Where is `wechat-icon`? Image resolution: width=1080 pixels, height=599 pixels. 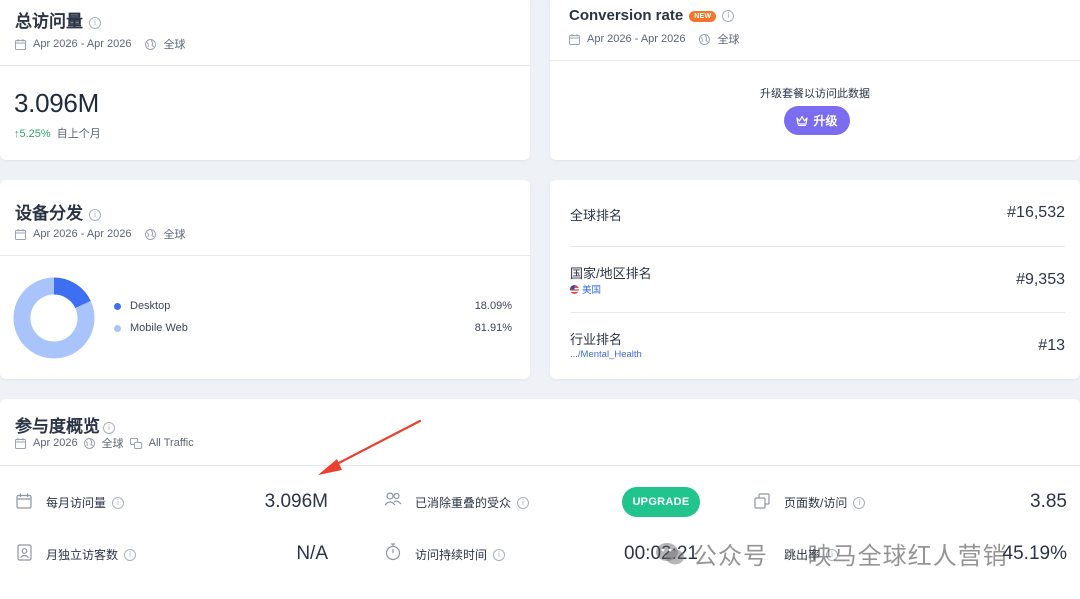
wechat-icon is located at coordinates (670, 553).